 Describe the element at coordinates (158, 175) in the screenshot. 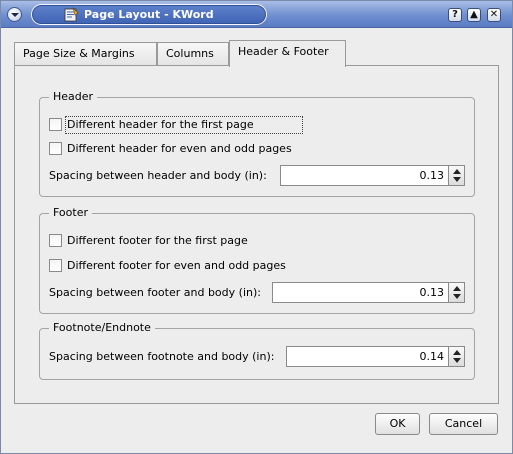

I see `header-spacing-label: Spacing between header and body (in):` at that location.